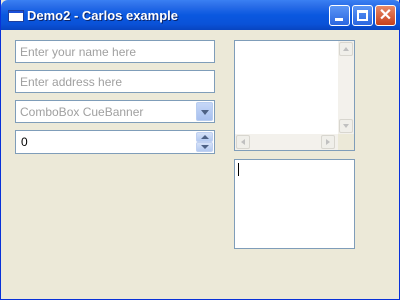 The height and width of the screenshot is (300, 400). What do you see at coordinates (294, 95) in the screenshot?
I see `listbox` at bounding box center [294, 95].